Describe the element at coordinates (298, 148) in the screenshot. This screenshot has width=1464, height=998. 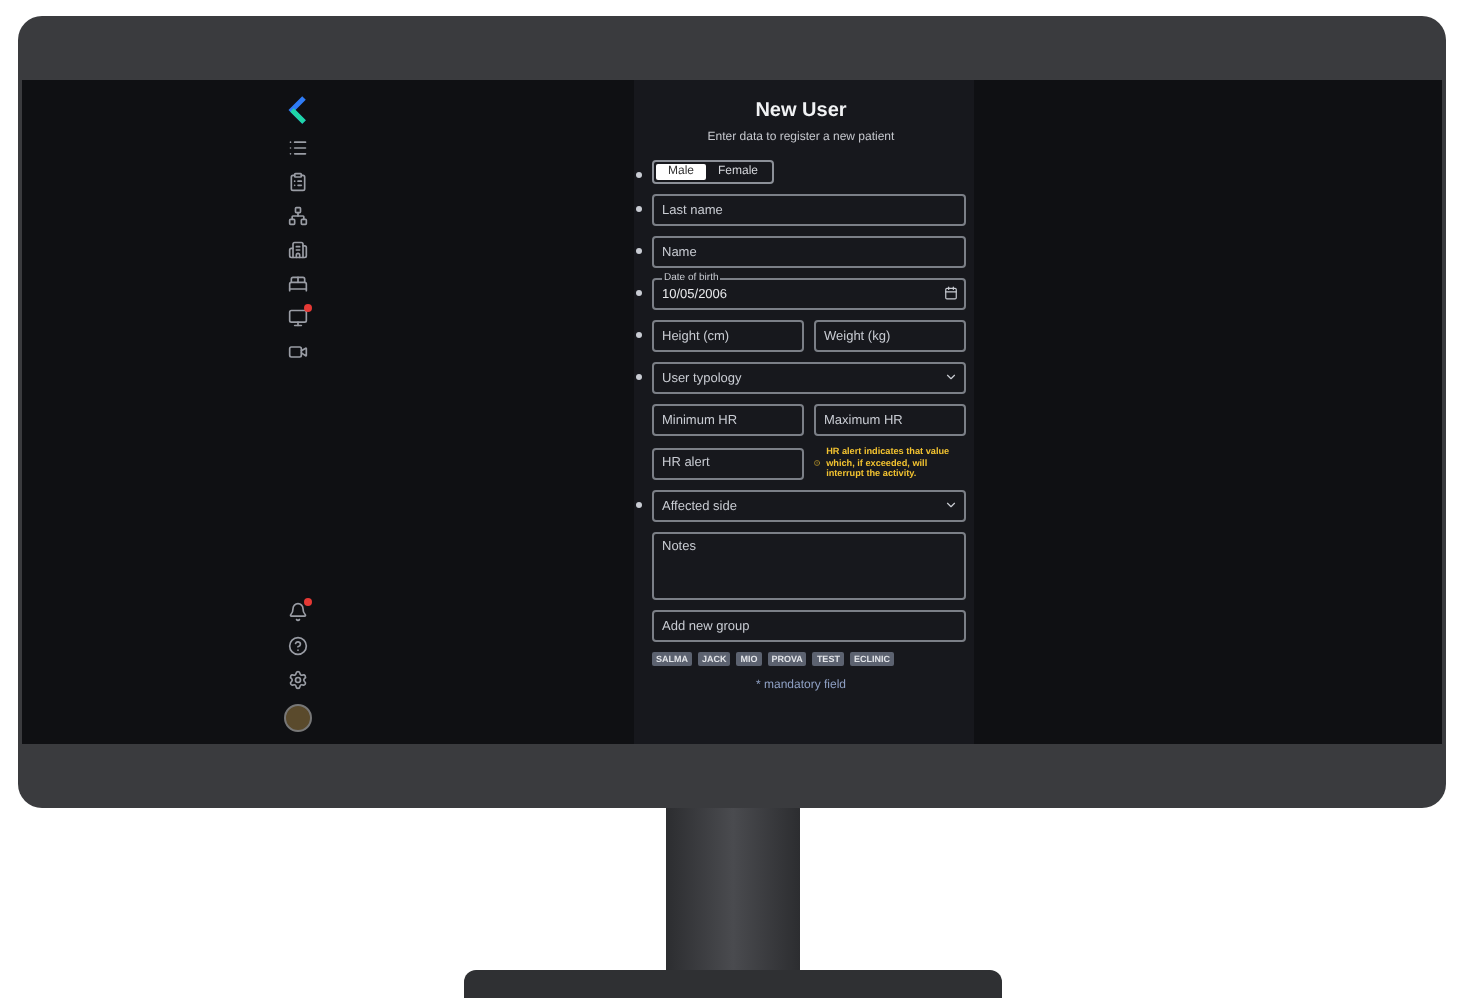
I see `list-icon` at that location.